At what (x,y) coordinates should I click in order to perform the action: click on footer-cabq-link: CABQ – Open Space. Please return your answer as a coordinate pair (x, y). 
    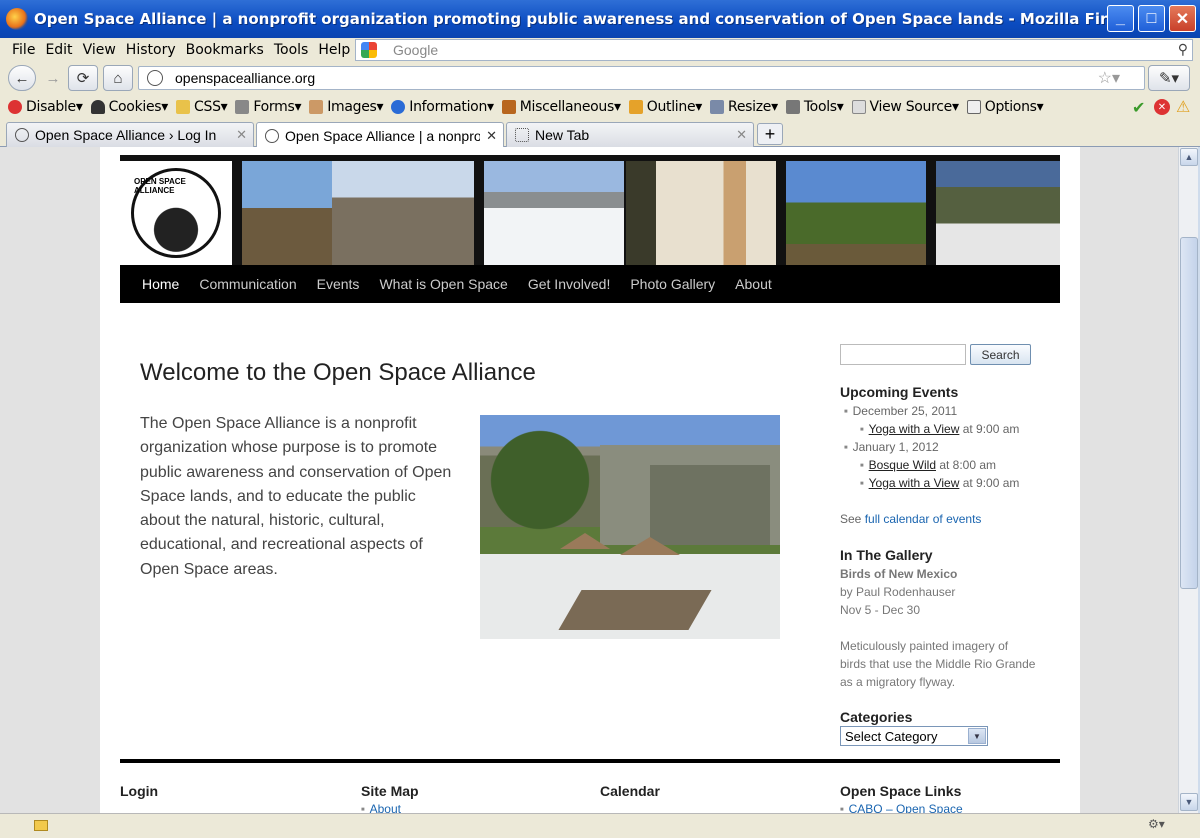
    Looking at the image, I should click on (901, 807).